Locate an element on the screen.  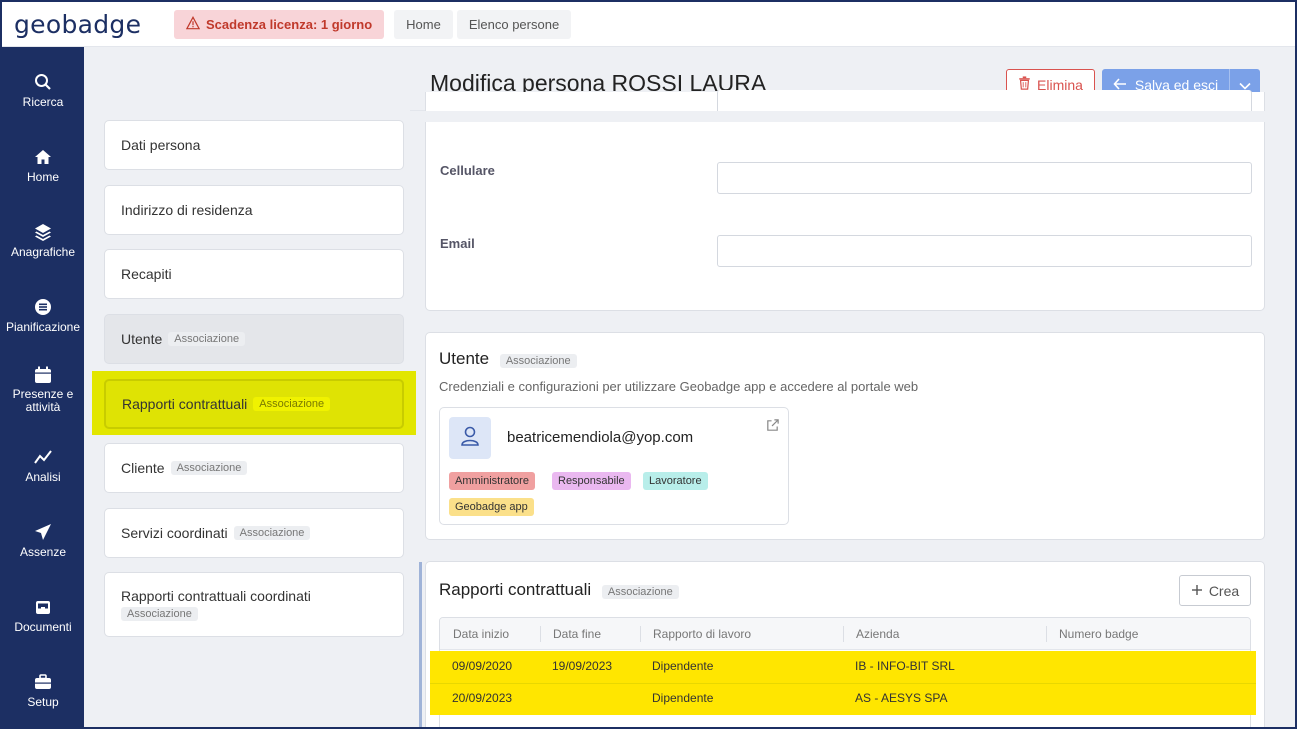
layers-icon is located at coordinates (43, 232).